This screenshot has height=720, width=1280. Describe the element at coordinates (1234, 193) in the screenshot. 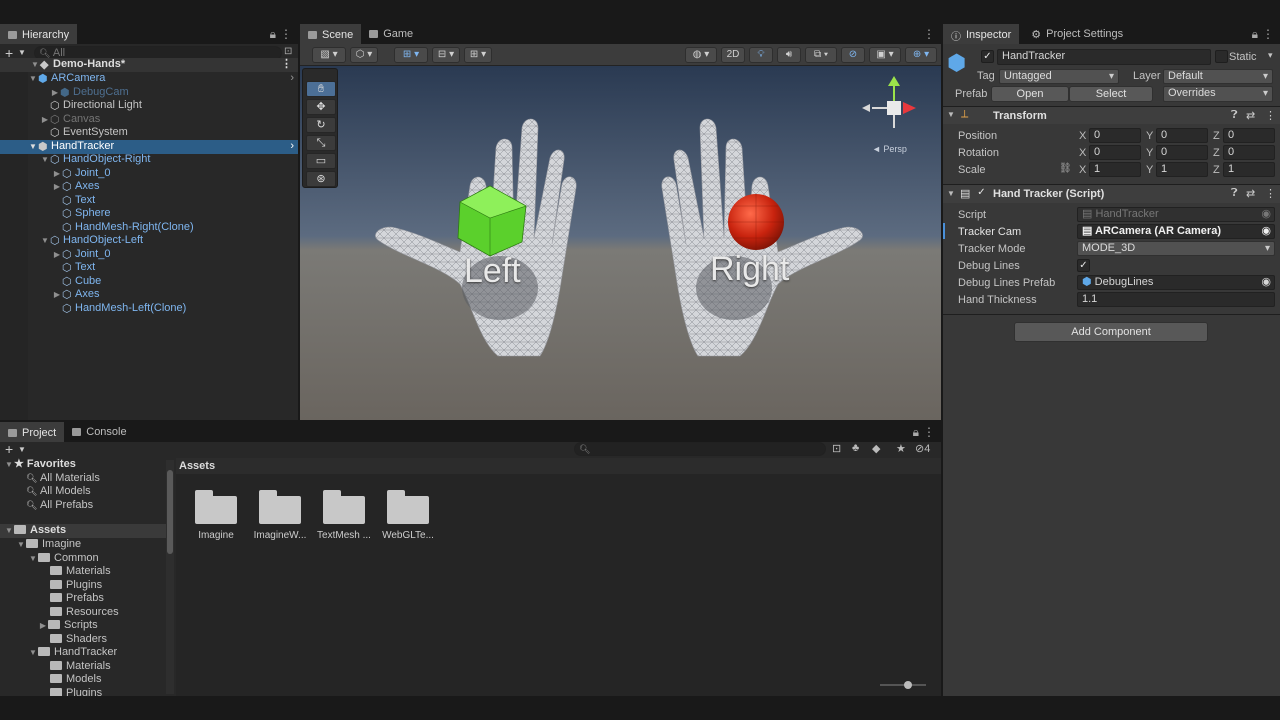

I see `help-icon: ❓︎` at that location.